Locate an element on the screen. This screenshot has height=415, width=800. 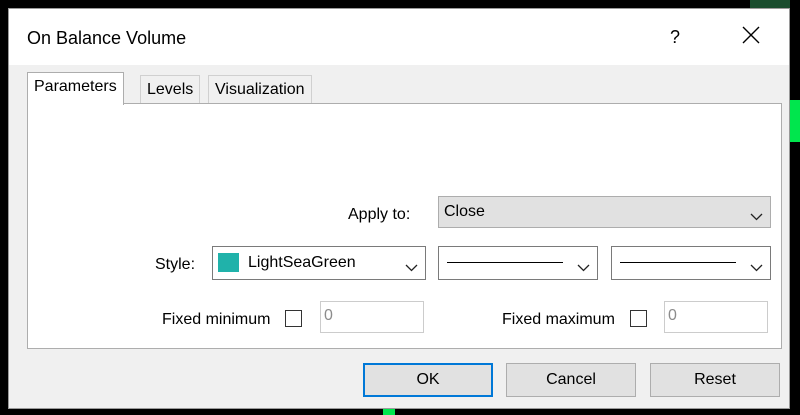
cancel-button: Cancel is located at coordinates (571, 380).